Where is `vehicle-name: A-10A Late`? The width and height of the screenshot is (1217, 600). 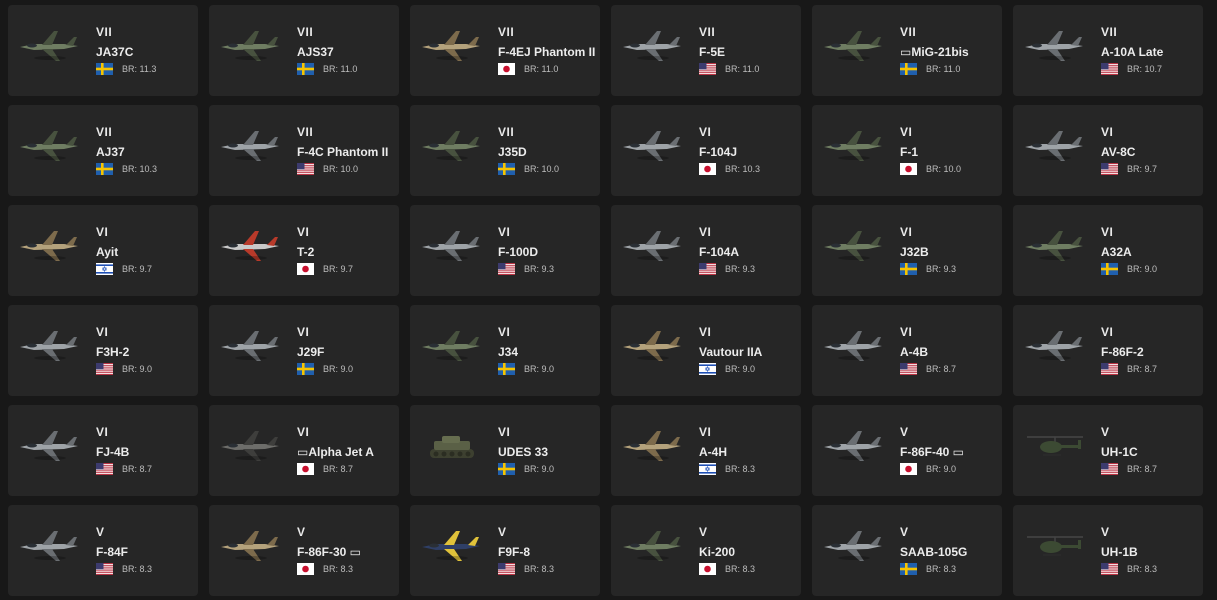
vehicle-name: A-10A Late is located at coordinates (1132, 52).